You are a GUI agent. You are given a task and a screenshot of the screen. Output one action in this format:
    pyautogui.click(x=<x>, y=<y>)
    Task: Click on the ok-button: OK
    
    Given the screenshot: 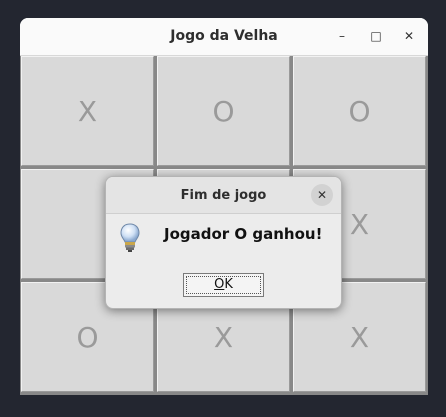 What is the action you would take?
    pyautogui.click(x=223, y=285)
    